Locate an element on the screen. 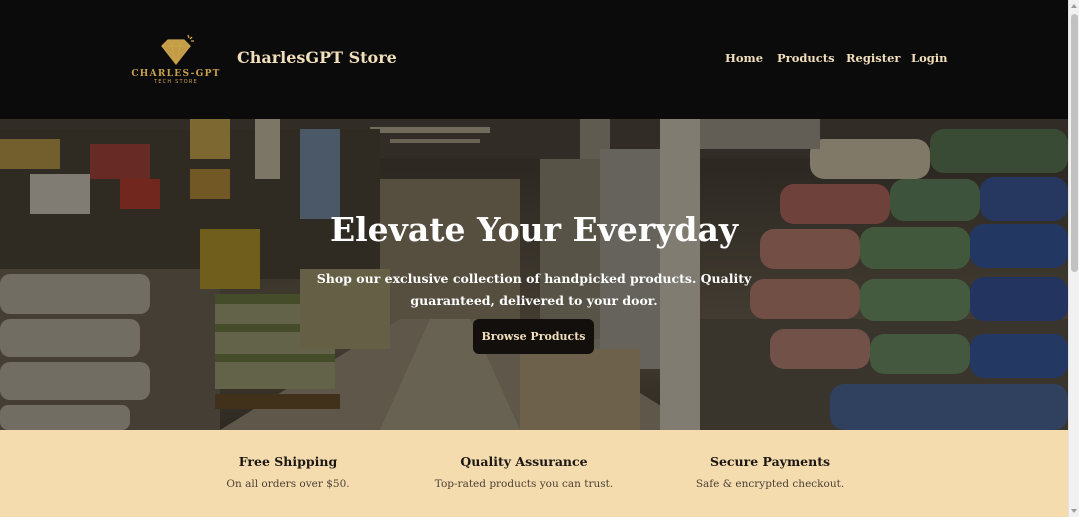  scrollbar-thumb is located at coordinates (1074, 143).